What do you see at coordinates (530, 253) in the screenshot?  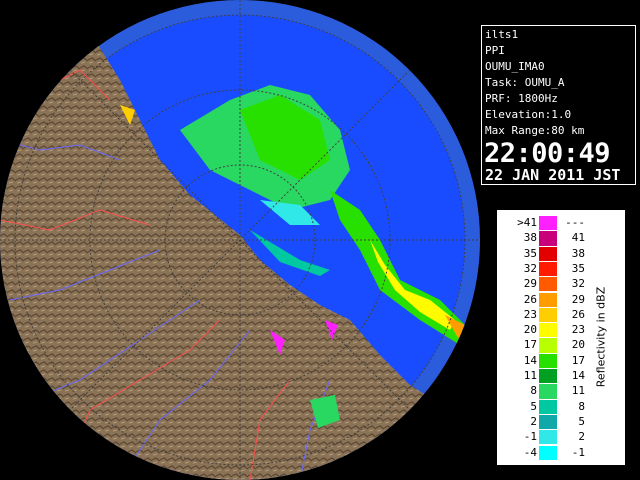 I see `legend-low-value: 35` at bounding box center [530, 253].